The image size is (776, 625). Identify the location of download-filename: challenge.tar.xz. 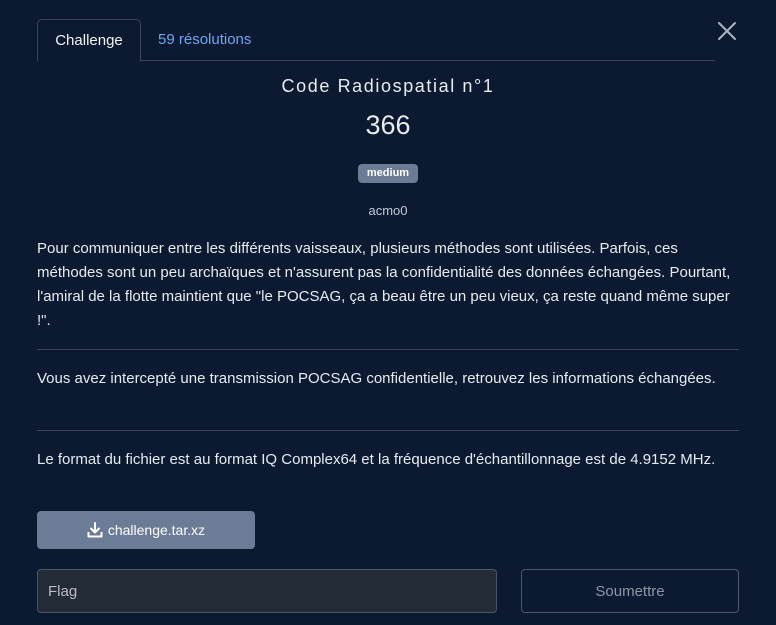
(156, 530).